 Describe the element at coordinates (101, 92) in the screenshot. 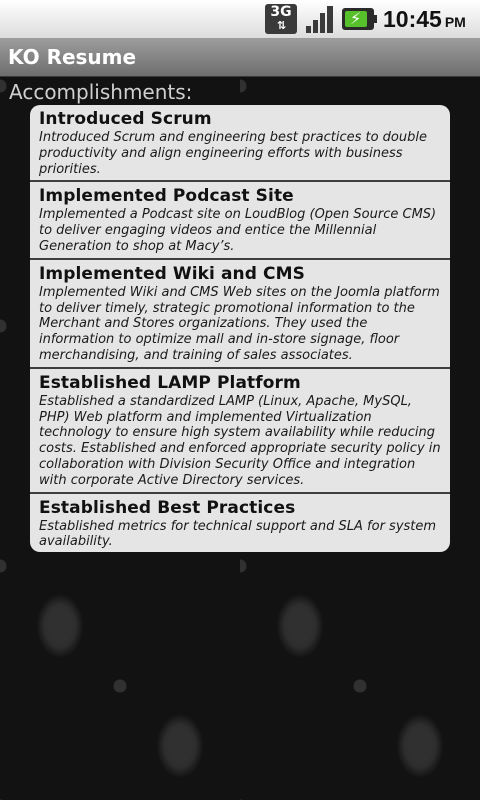

I see `section-heading: Accomplishments:` at that location.